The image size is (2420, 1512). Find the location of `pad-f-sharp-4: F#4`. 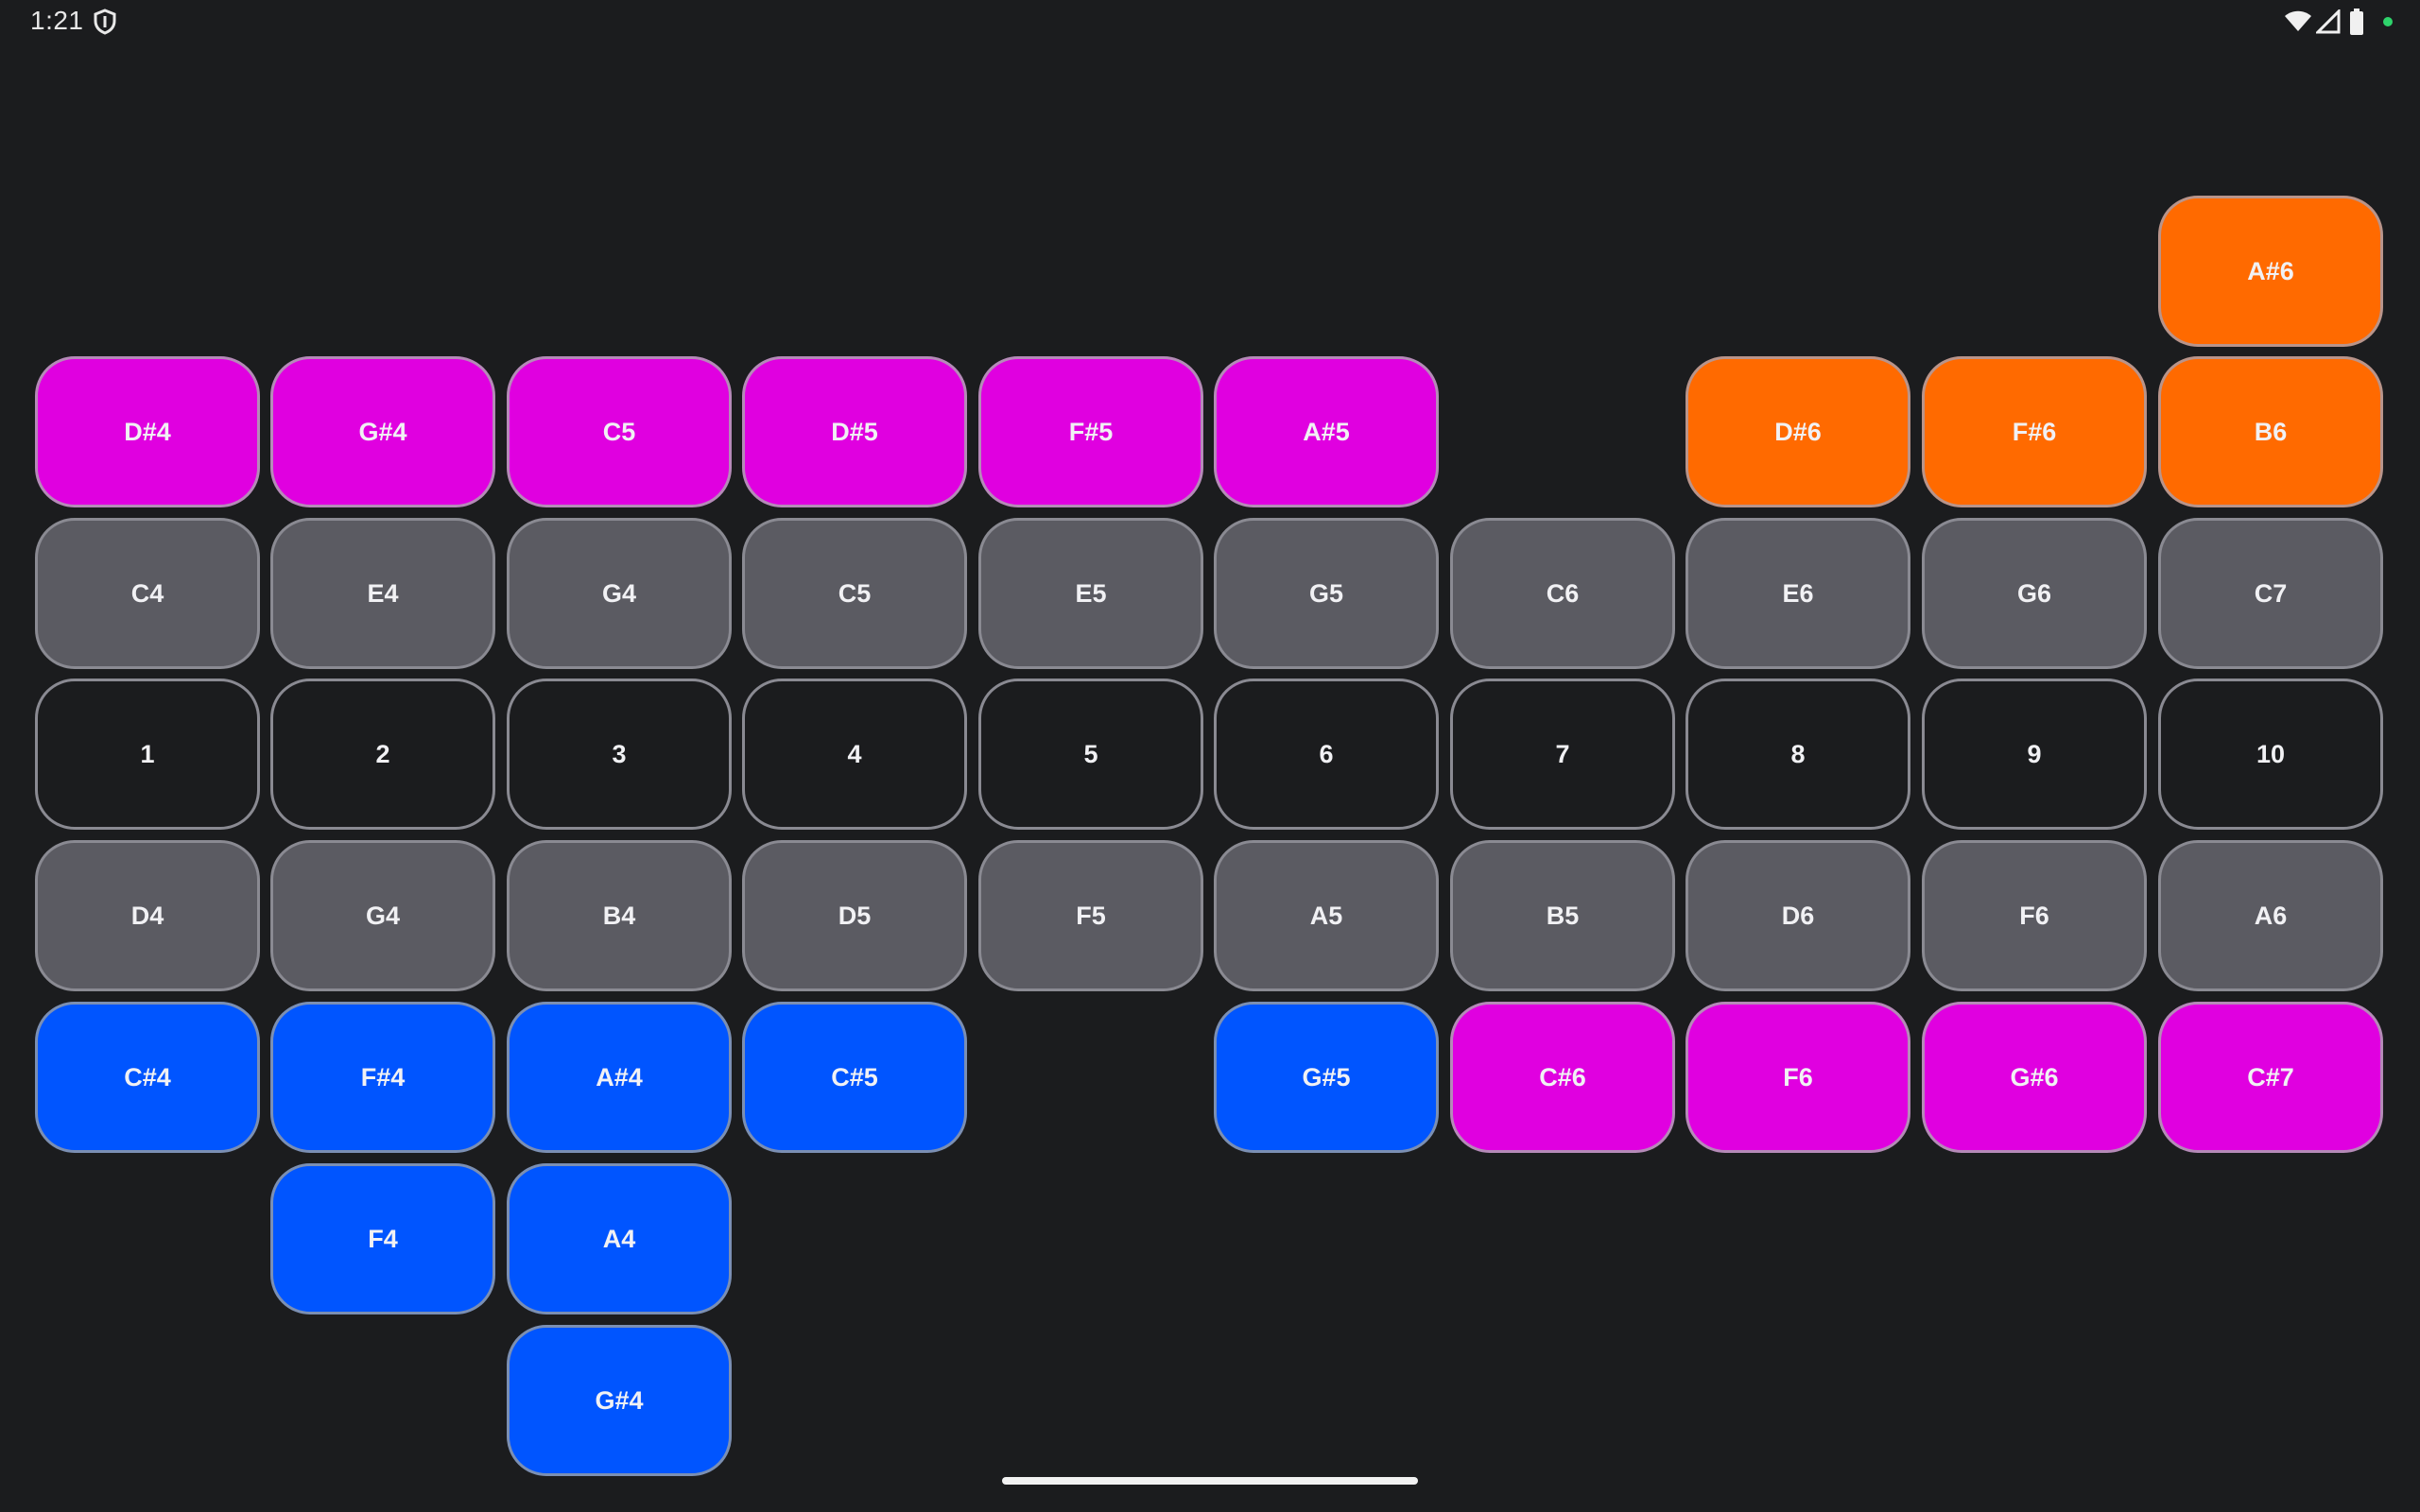

pad-f-sharp-4: F#4 is located at coordinates (382, 1077).